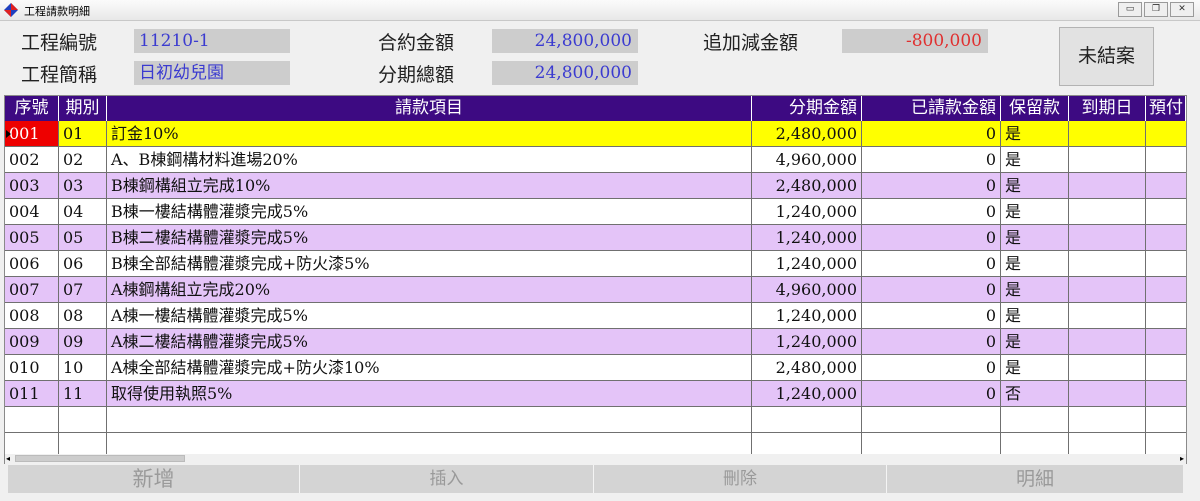 The image size is (1200, 501). Describe the element at coordinates (83, 134) in the screenshot. I see `cell-period: 01` at that location.